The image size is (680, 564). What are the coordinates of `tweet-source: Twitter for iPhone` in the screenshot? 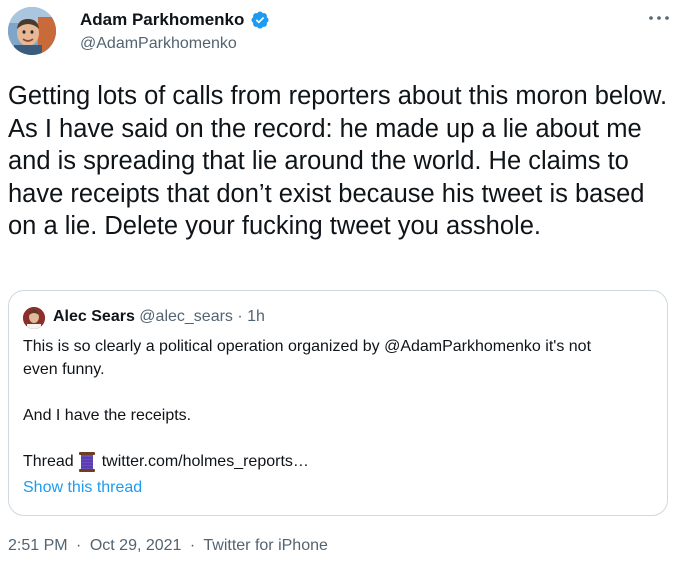 It's located at (265, 545).